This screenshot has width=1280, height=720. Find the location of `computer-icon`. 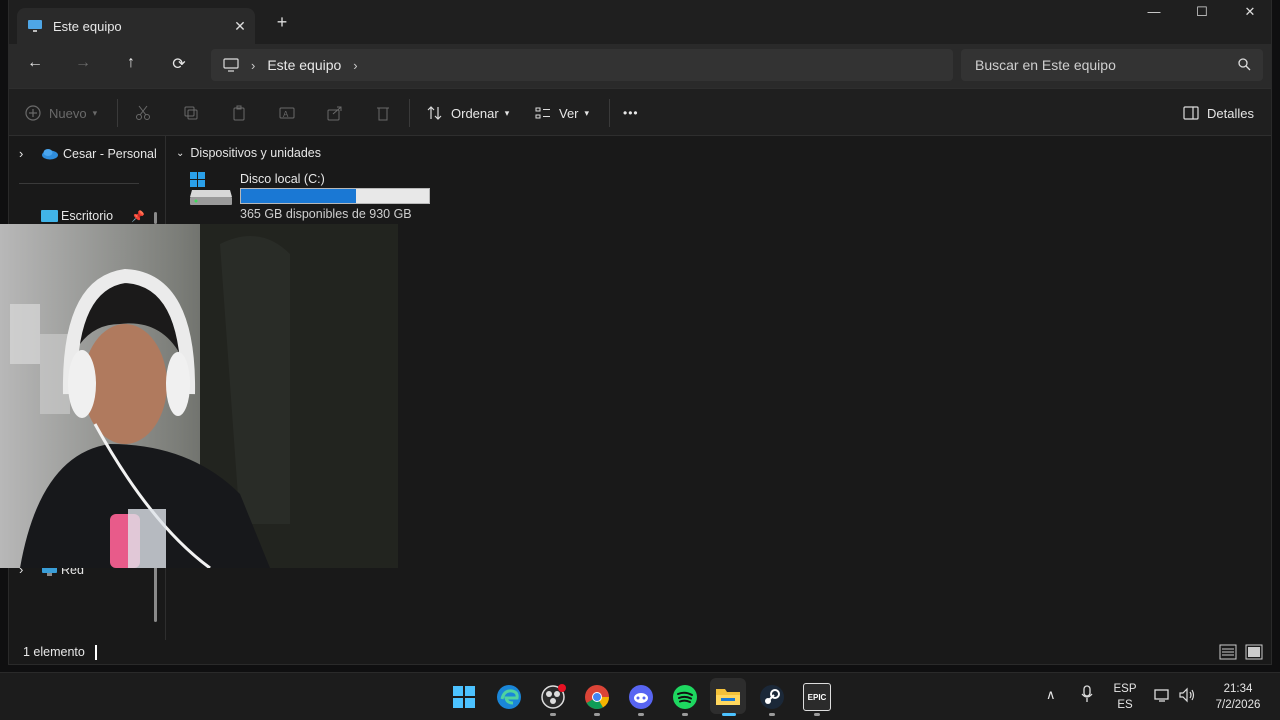

computer-icon is located at coordinates (35, 26).